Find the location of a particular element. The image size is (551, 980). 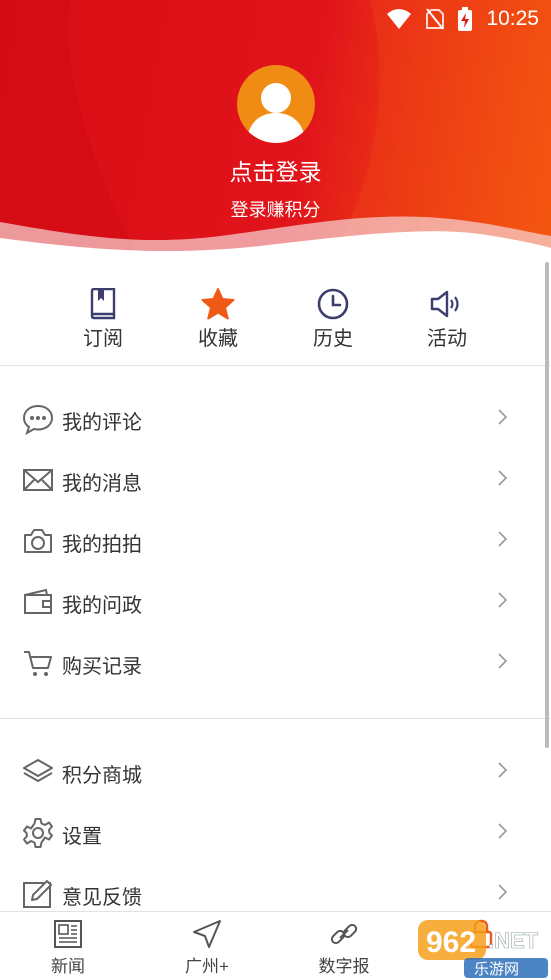

tab-label: 数字报 is located at coordinates (344, 966).